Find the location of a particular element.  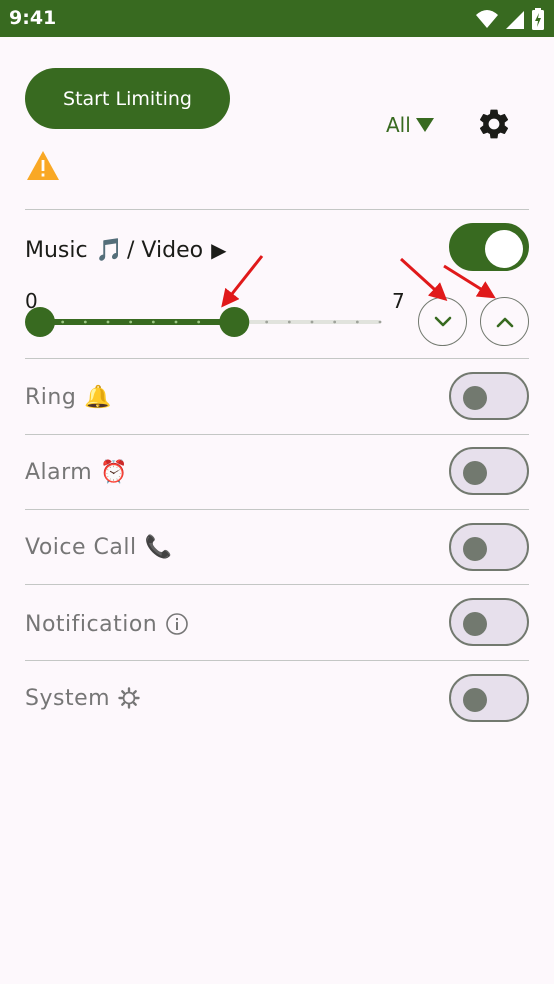

alarm-clock-icon: ⏰ is located at coordinates (114, 472).